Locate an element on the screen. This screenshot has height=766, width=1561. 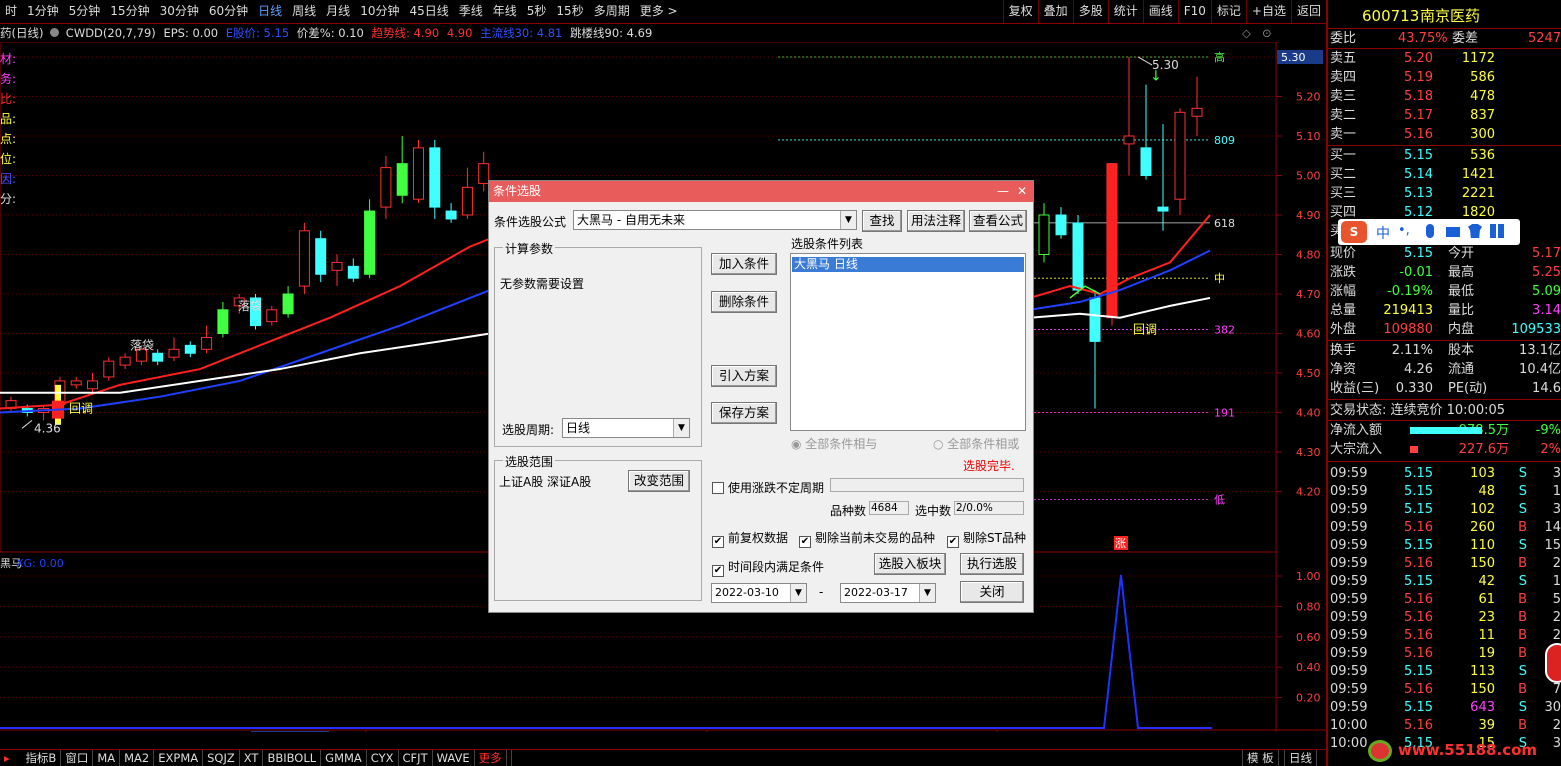
cb-time-period: ✔ 时间段内满足条件 is located at coordinates (768, 567).